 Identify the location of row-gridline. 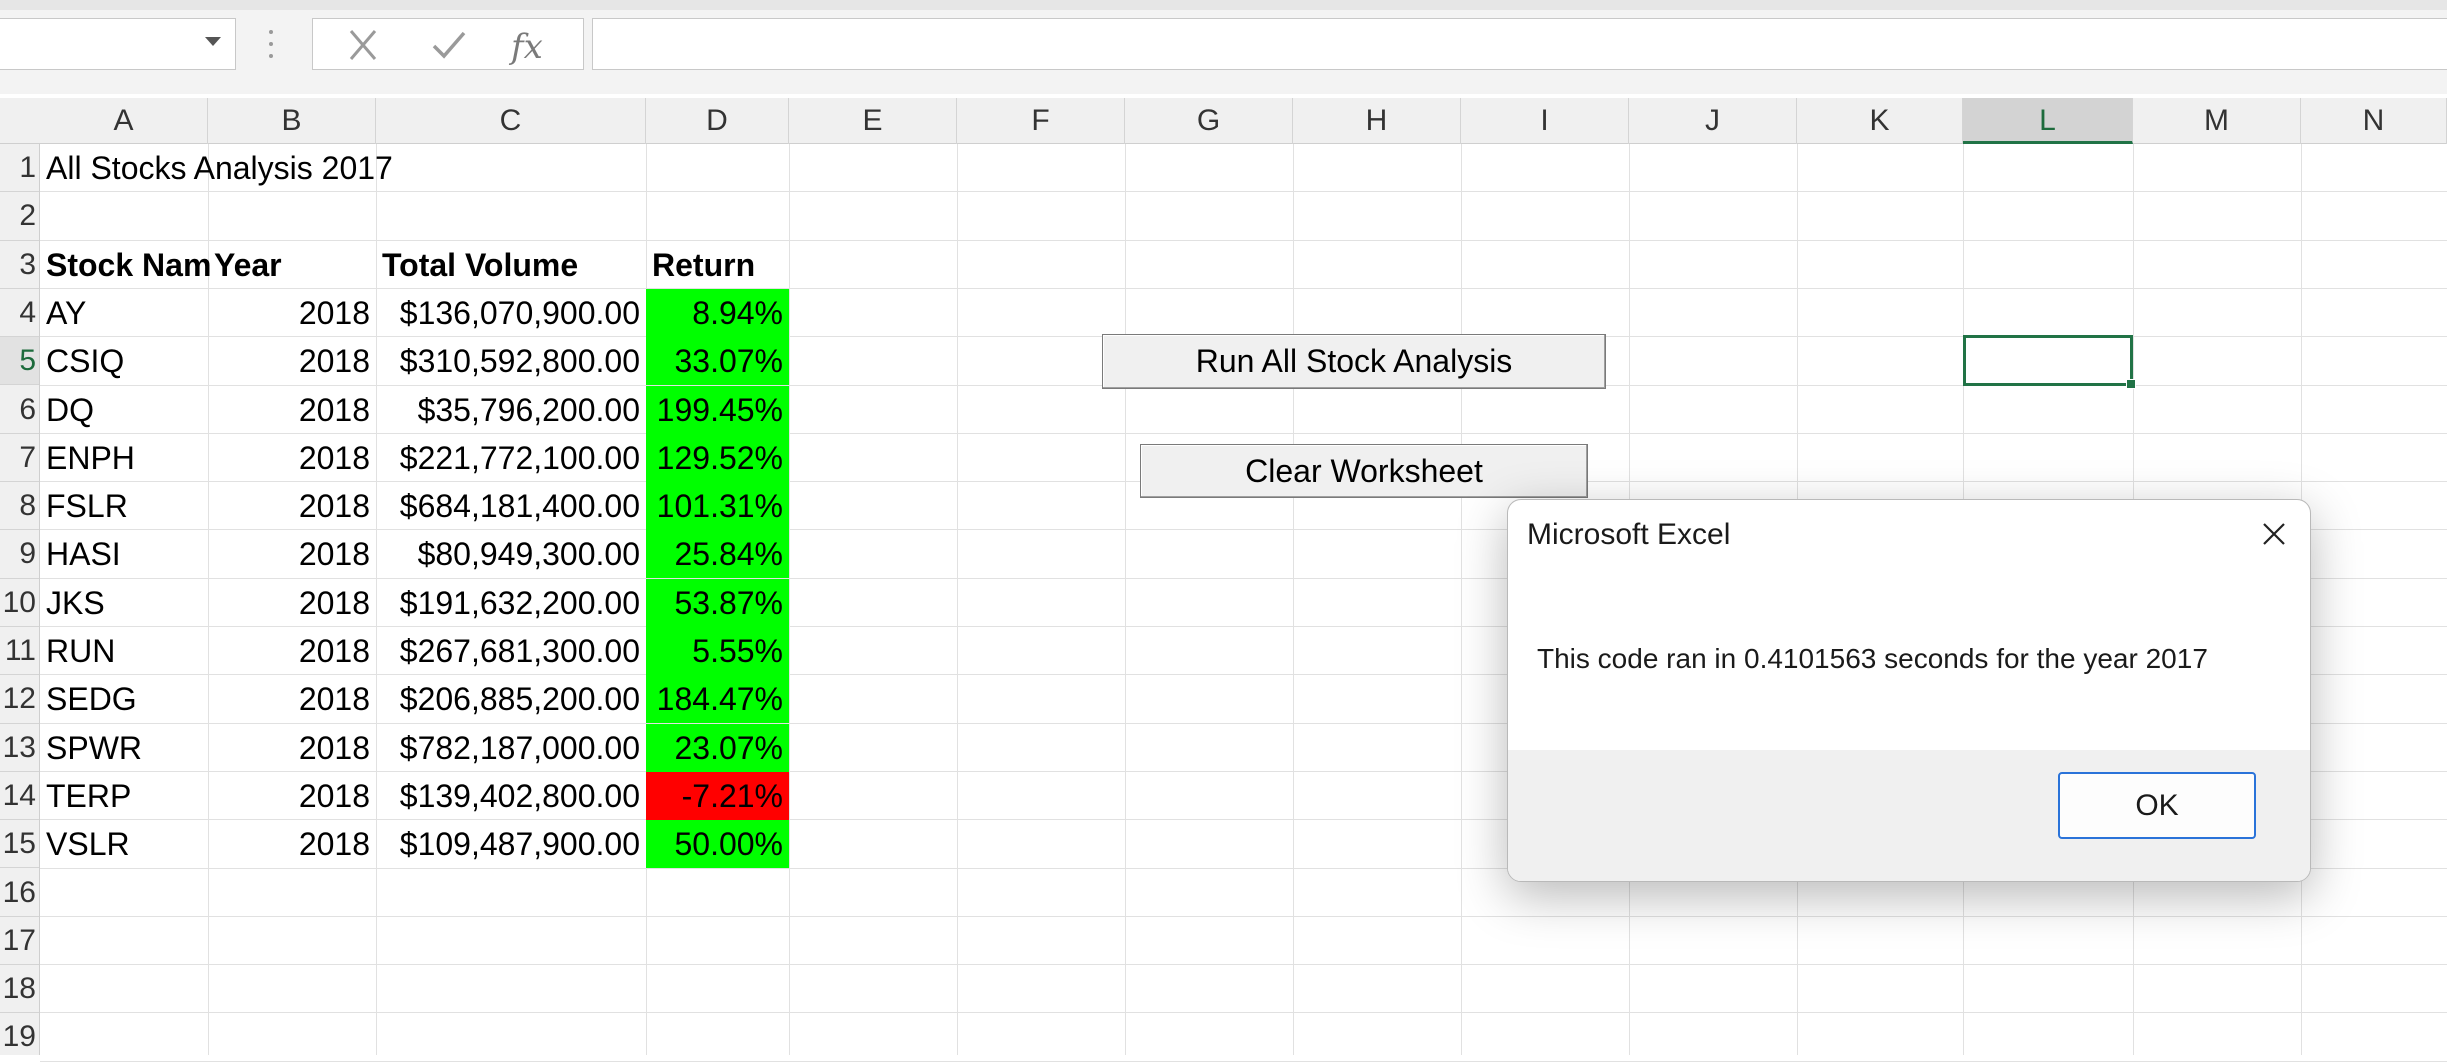
(1243, 1013).